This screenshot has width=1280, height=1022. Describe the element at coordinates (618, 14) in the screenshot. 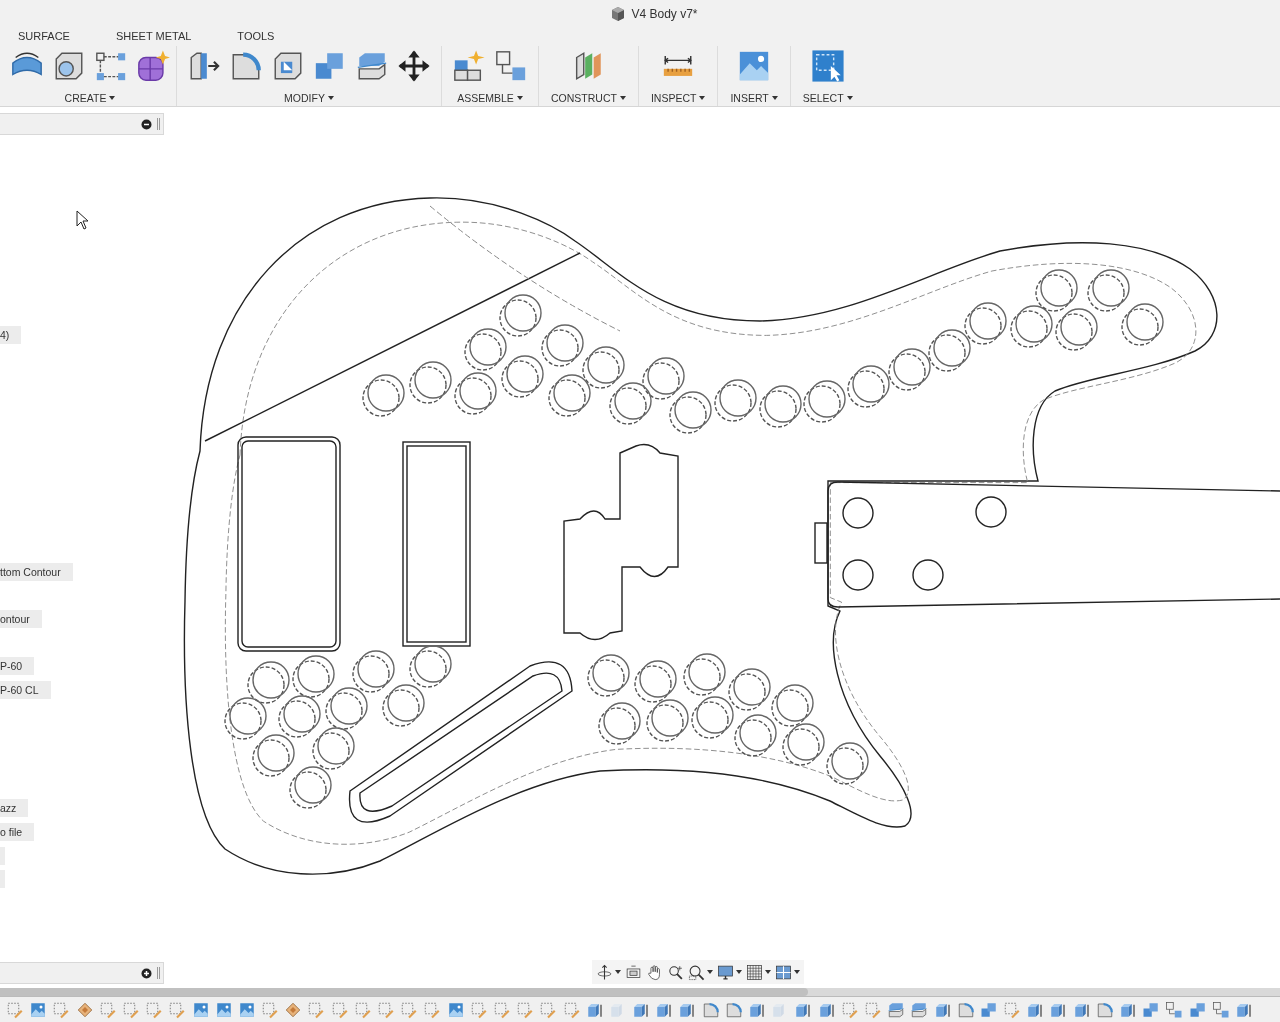

I see `cube-icon` at that location.